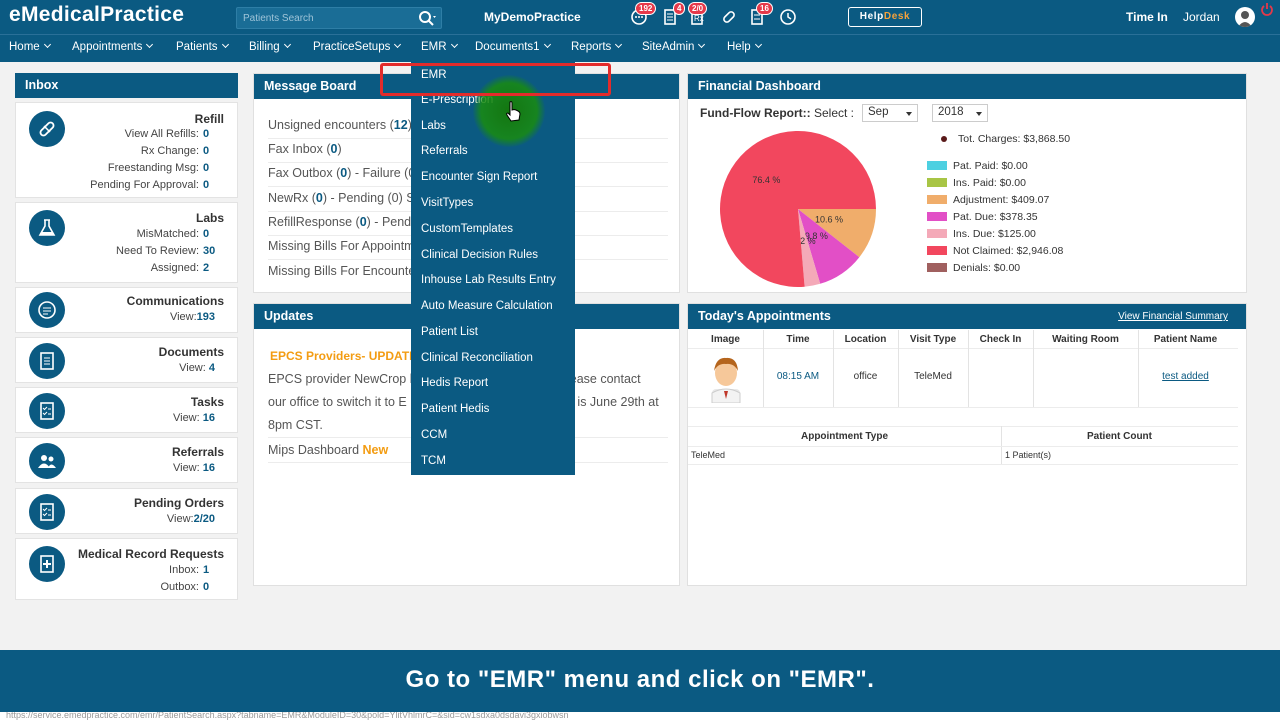 This screenshot has height=720, width=1280. Describe the element at coordinates (976, 183) in the screenshot. I see `legend-item: Ins. Paid: $0.00` at that location.